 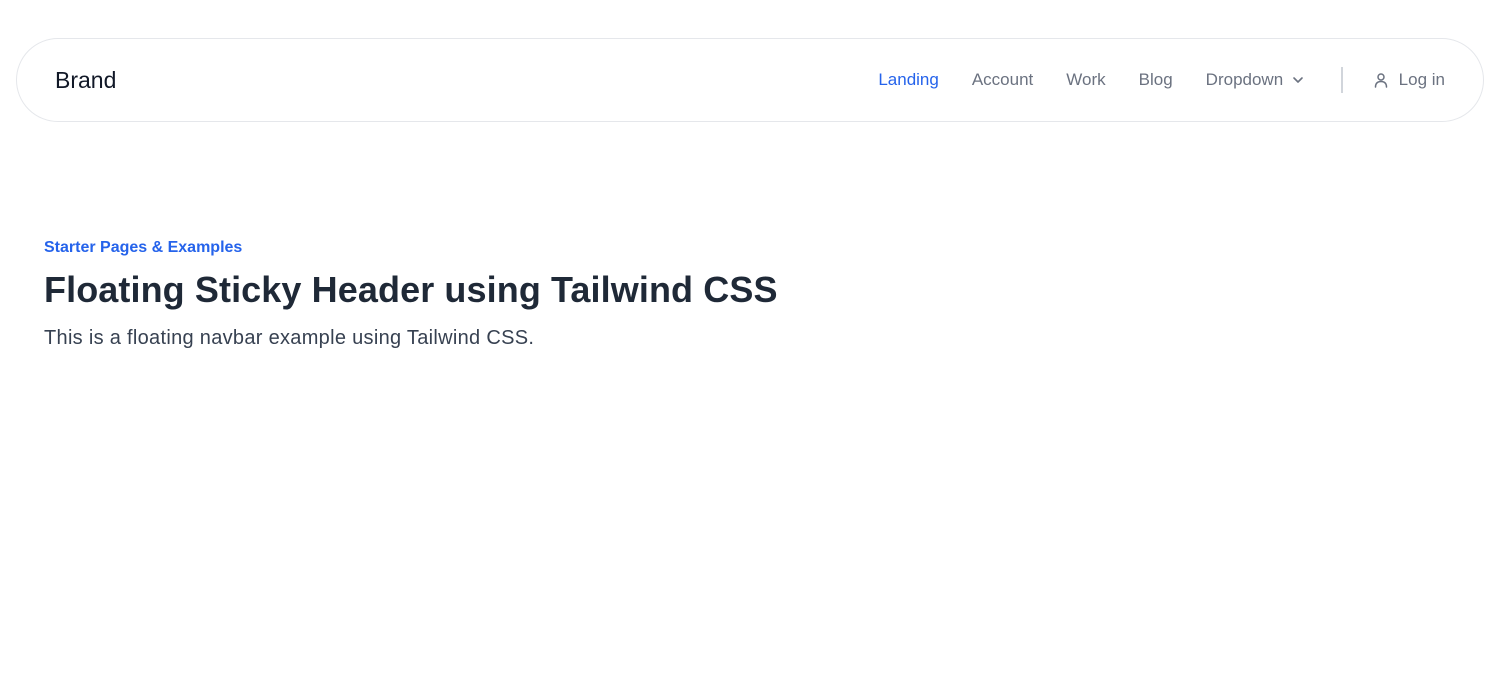 I want to click on nav-link-work: Work, so click(x=1085, y=80).